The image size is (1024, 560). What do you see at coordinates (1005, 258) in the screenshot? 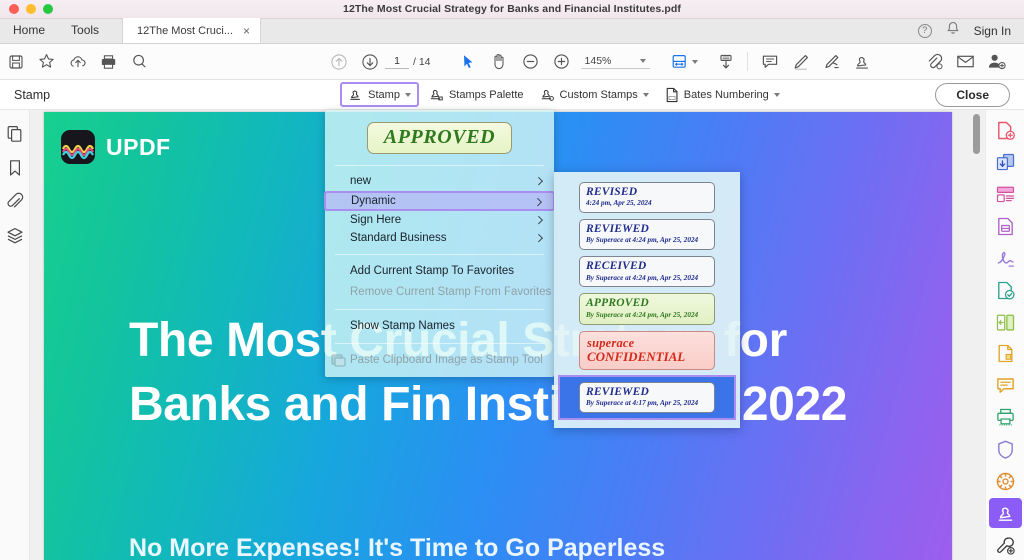
I see `signature-icon` at bounding box center [1005, 258].